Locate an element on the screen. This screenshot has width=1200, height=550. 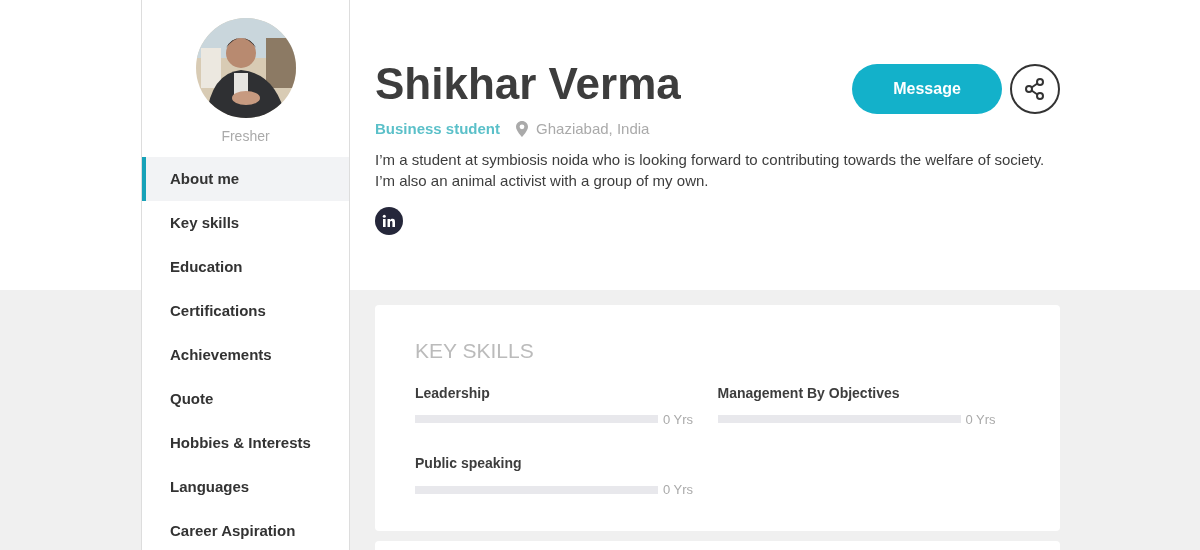
skill-name: Management By Objectives is located at coordinates (809, 393).